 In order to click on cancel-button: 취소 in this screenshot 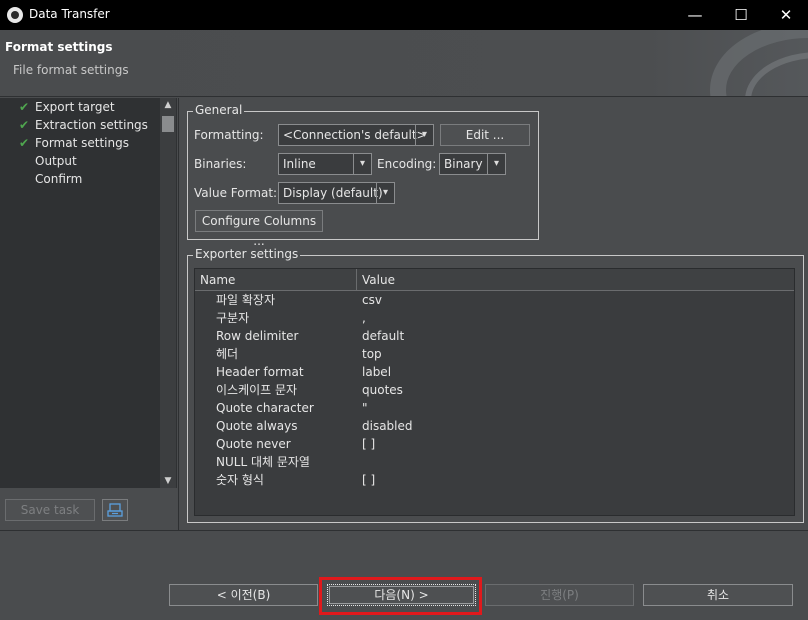, I will do `click(718, 595)`.